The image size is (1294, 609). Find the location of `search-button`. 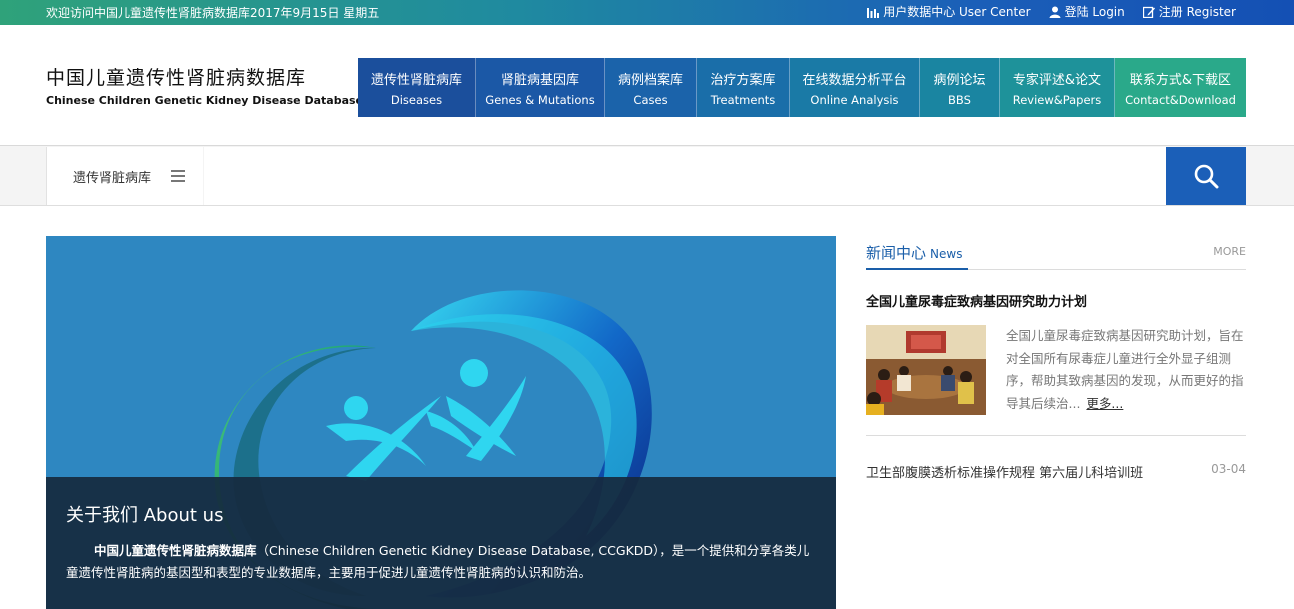

search-button is located at coordinates (1206, 176).